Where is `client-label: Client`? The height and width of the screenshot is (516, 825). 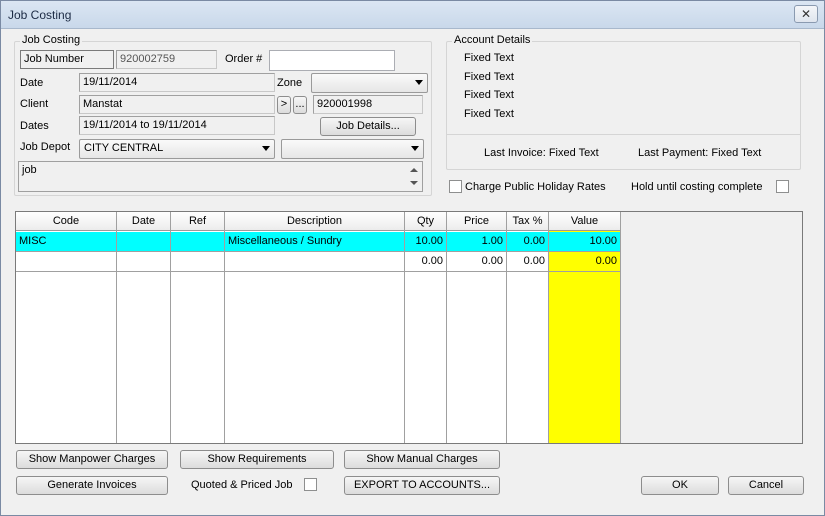 client-label: Client is located at coordinates (34, 104).